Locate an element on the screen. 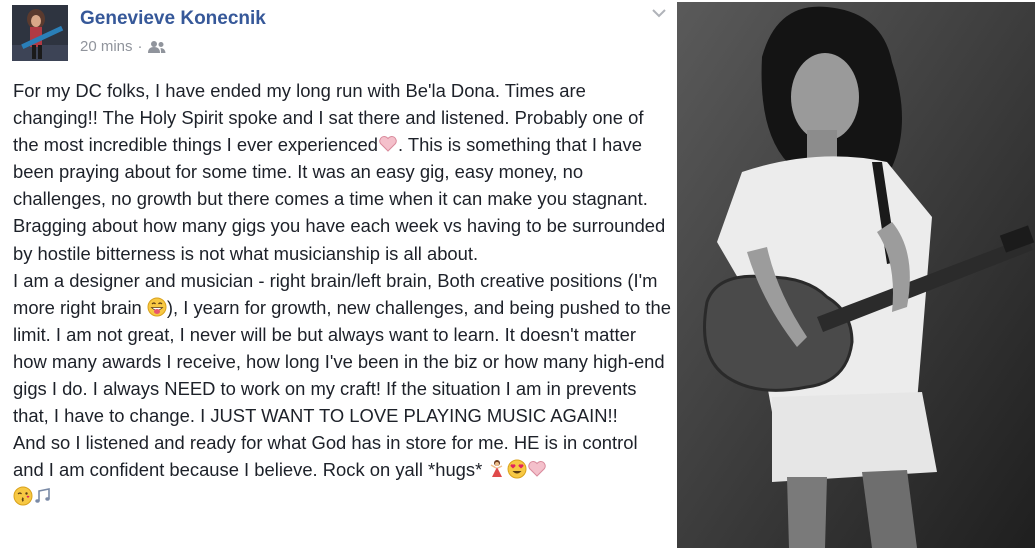  friends-audience-icon is located at coordinates (156, 47).